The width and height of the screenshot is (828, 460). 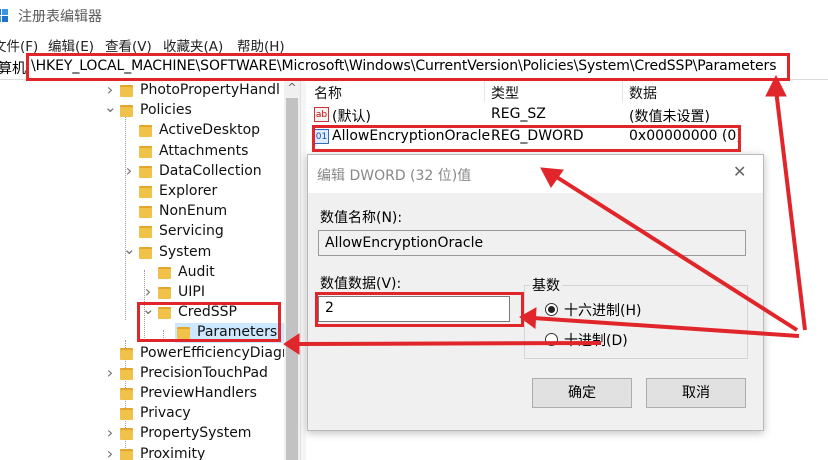 I want to click on close-icon: ✕, so click(x=739, y=171).